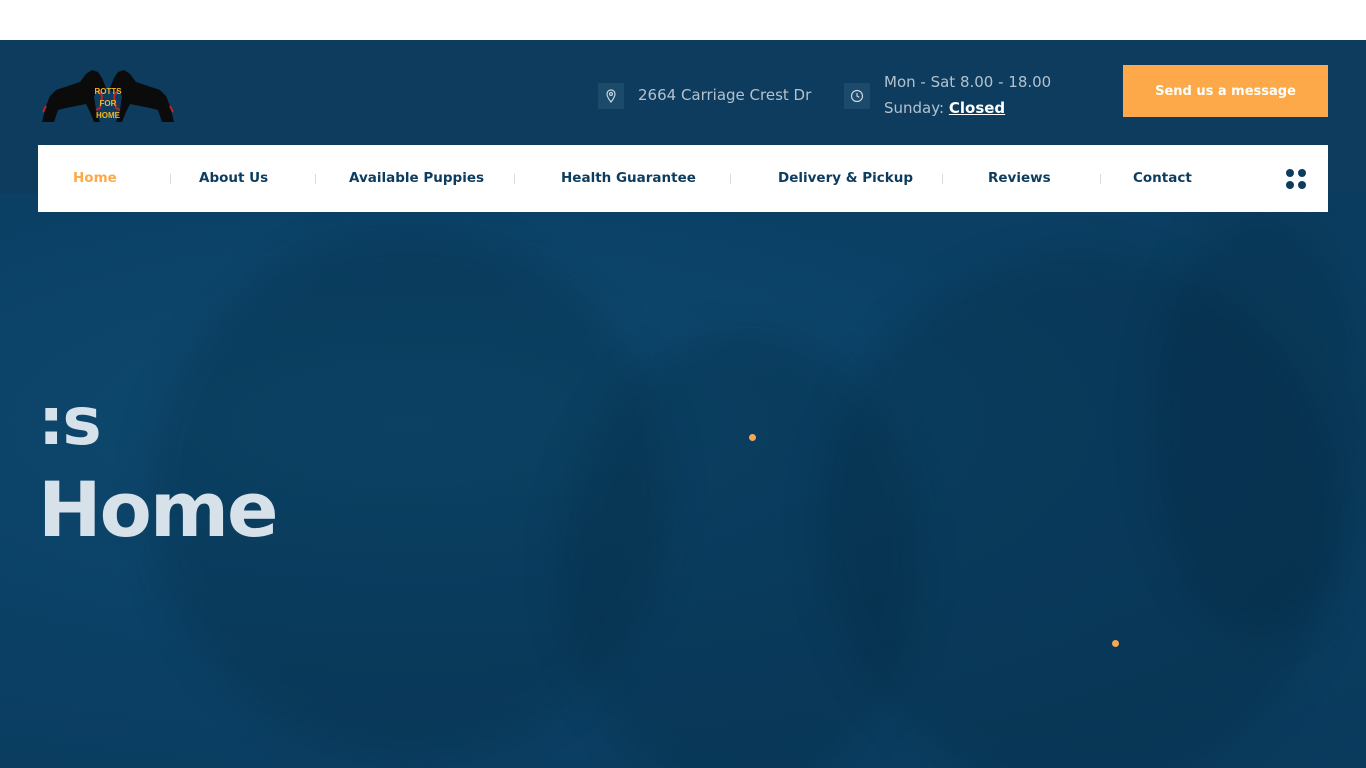 The height and width of the screenshot is (768, 1366). I want to click on top-white-strip, so click(683, 20).